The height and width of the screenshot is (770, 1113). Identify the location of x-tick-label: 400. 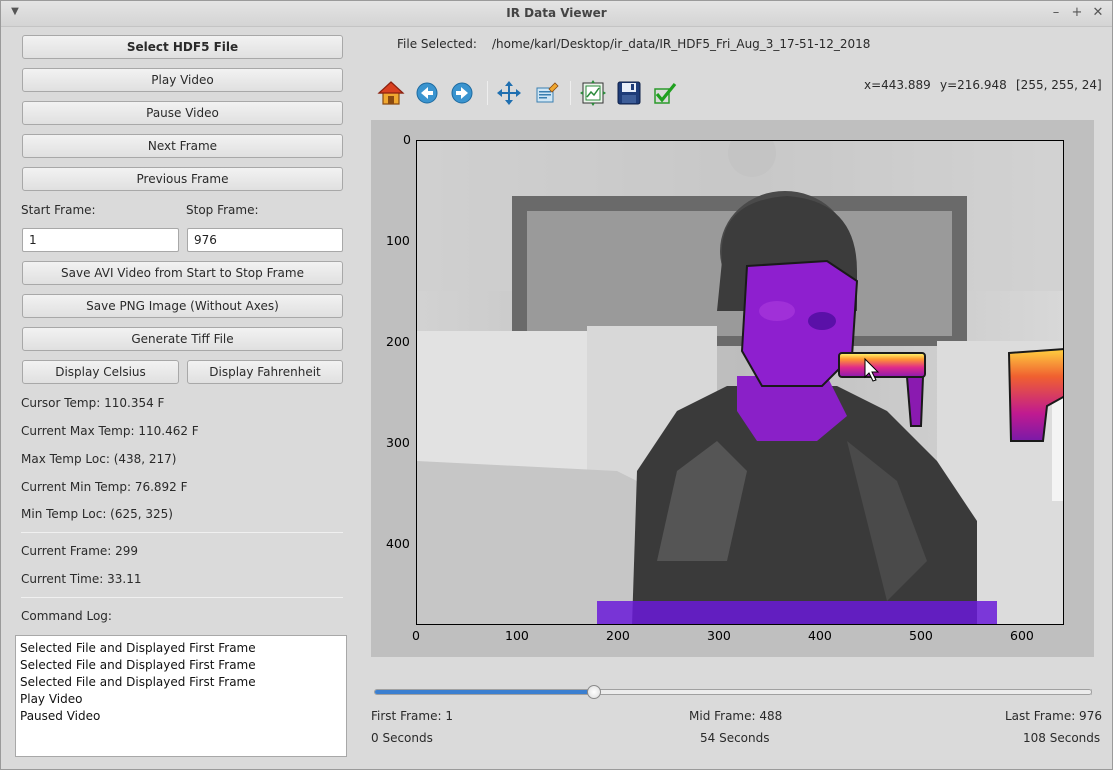
(820, 635).